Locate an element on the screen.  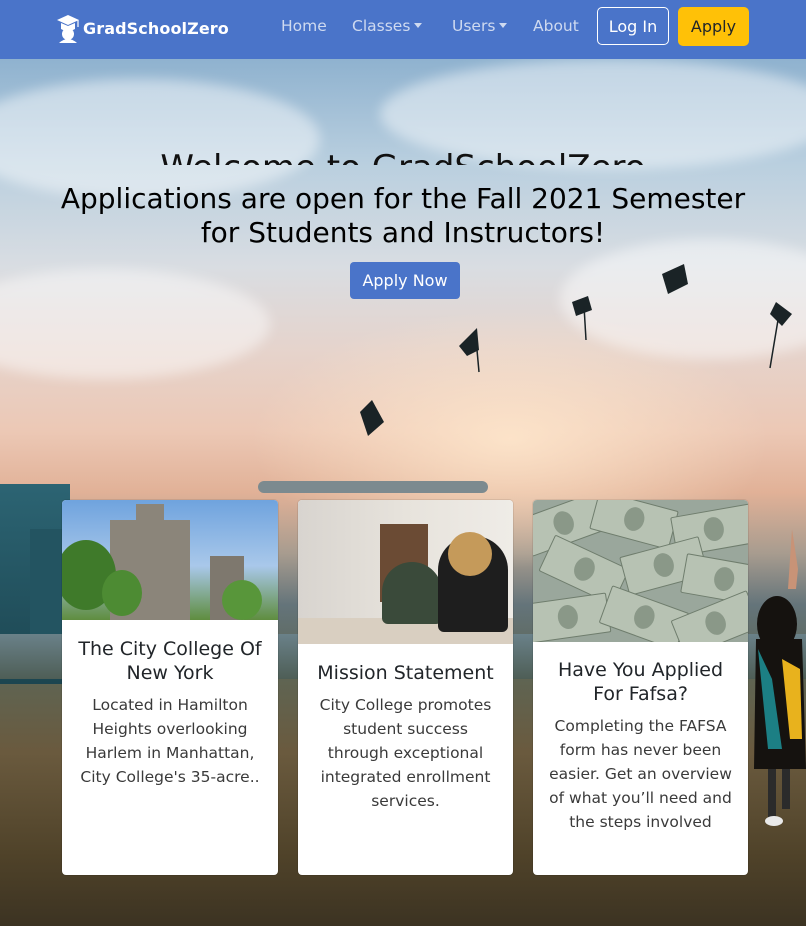
graduate-figure is located at coordinates (780, 677).